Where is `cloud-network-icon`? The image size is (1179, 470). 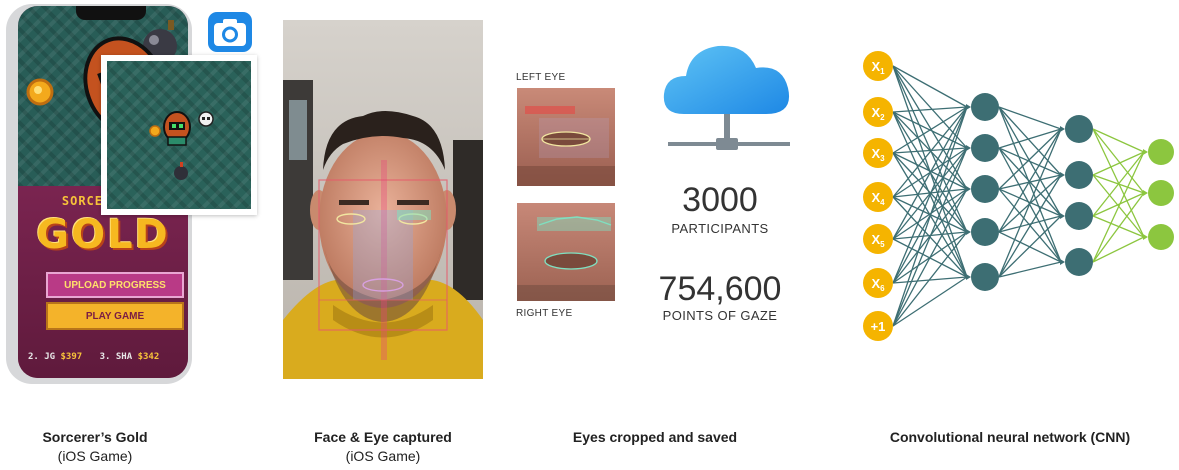 cloud-network-icon is located at coordinates (728, 94).